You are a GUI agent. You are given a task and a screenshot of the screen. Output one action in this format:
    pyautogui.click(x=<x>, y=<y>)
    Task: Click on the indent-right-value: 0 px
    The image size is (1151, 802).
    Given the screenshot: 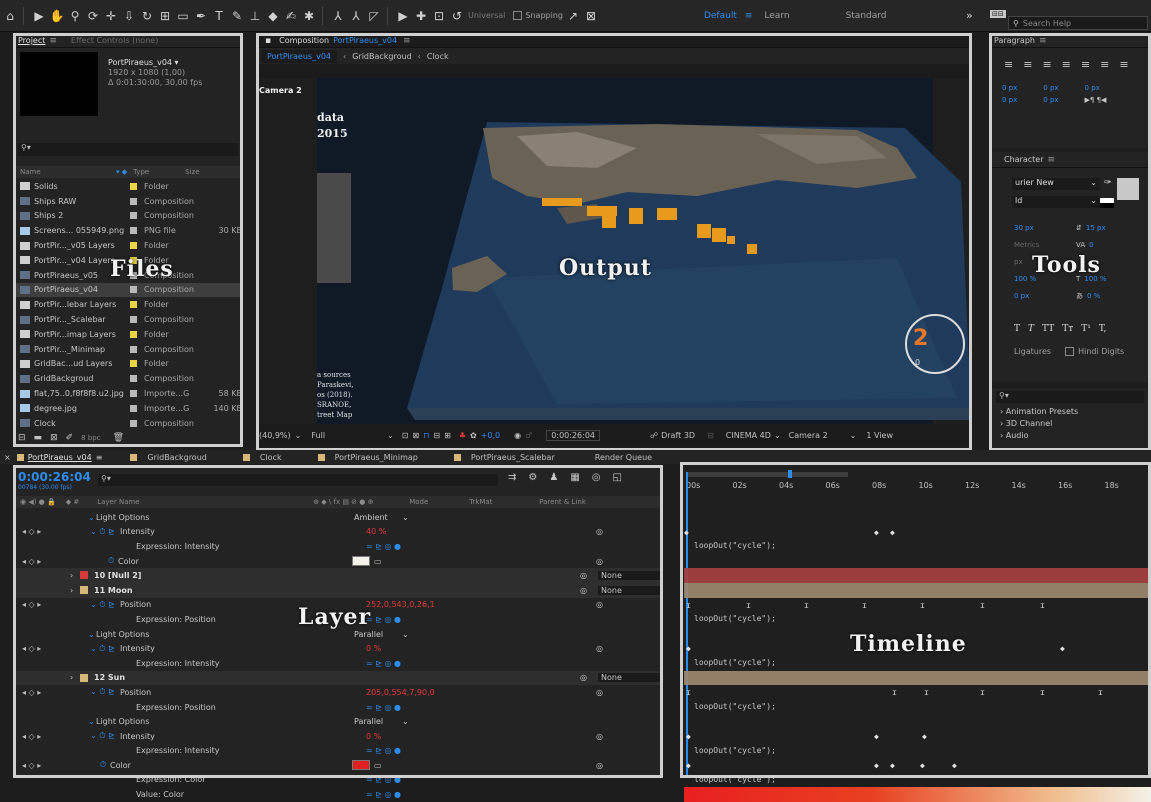 What is the action you would take?
    pyautogui.click(x=1092, y=88)
    